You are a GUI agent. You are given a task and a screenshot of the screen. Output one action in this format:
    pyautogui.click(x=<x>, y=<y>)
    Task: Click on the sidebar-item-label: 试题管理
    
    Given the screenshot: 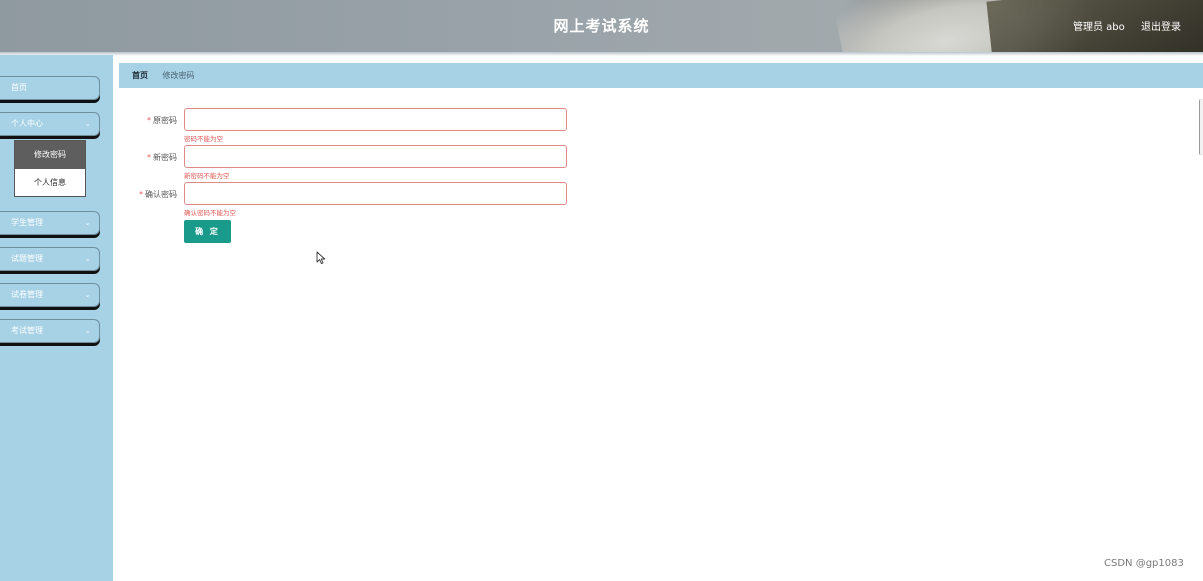 What is the action you would take?
    pyautogui.click(x=27, y=258)
    